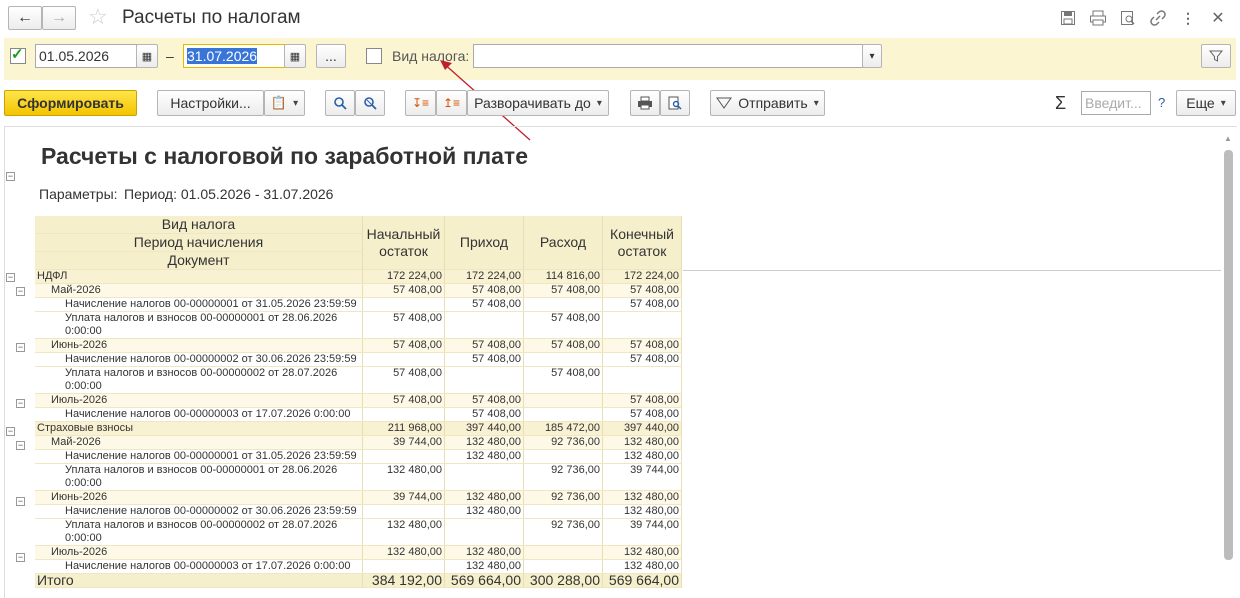 The width and height of the screenshot is (1240, 598). I want to click on forward-button: →, so click(59, 18).